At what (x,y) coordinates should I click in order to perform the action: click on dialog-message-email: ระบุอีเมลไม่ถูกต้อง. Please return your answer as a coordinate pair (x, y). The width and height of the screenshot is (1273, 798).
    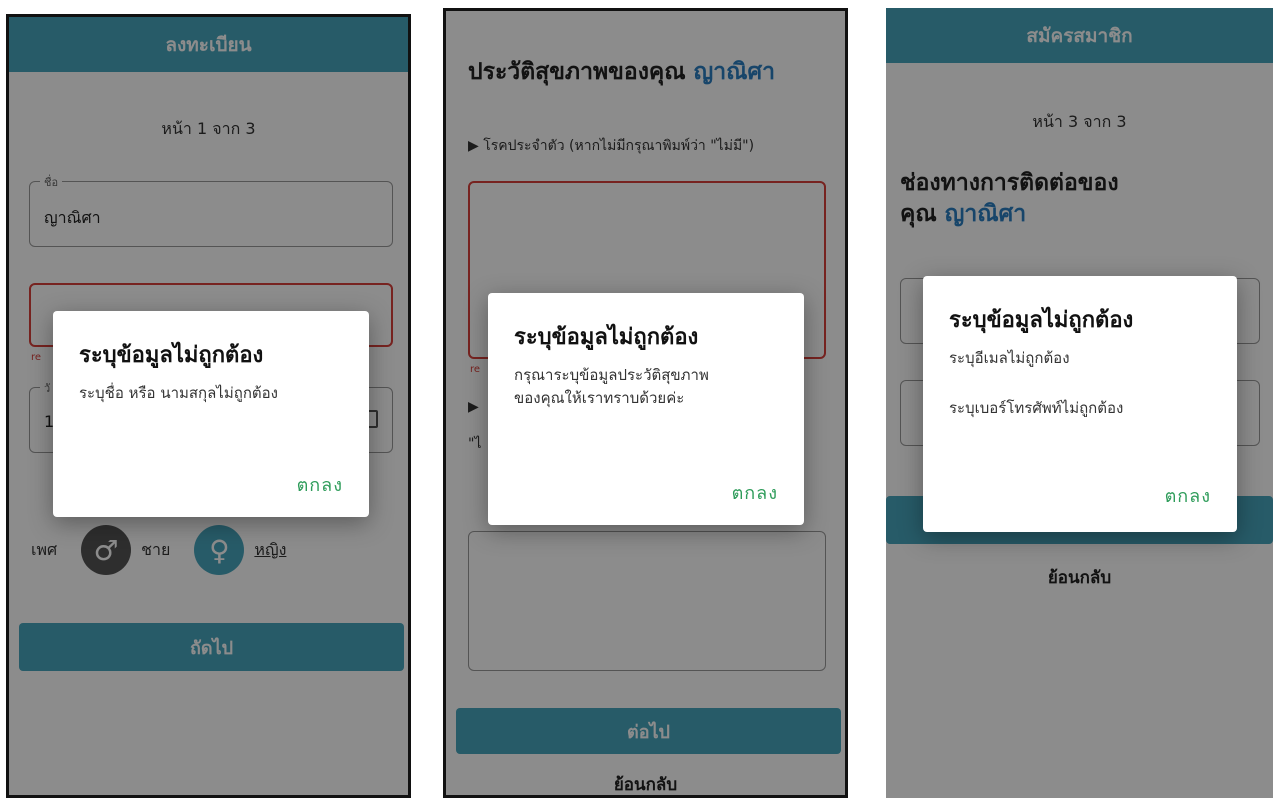
    Looking at the image, I should click on (1009, 358).